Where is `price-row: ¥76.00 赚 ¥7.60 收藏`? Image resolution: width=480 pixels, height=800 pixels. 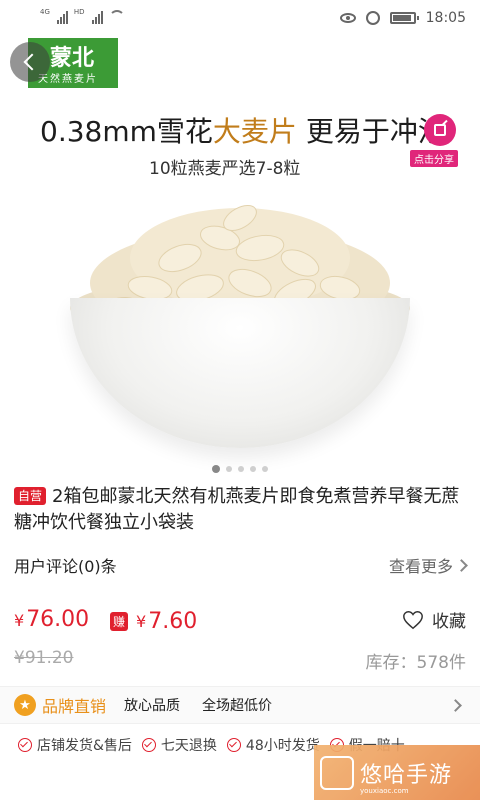 price-row: ¥76.00 赚 ¥7.60 收藏 is located at coordinates (240, 621).